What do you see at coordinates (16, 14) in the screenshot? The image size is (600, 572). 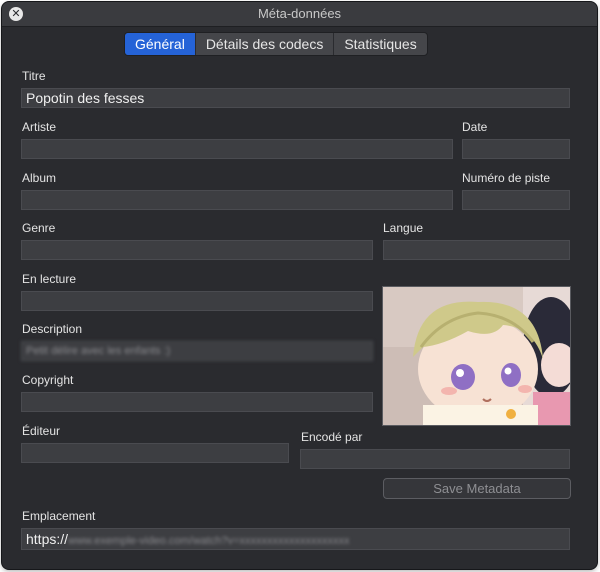 I see `close-icon: ✕` at bounding box center [16, 14].